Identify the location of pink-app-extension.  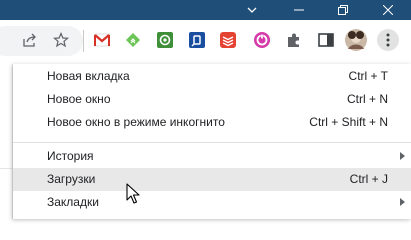
(262, 40).